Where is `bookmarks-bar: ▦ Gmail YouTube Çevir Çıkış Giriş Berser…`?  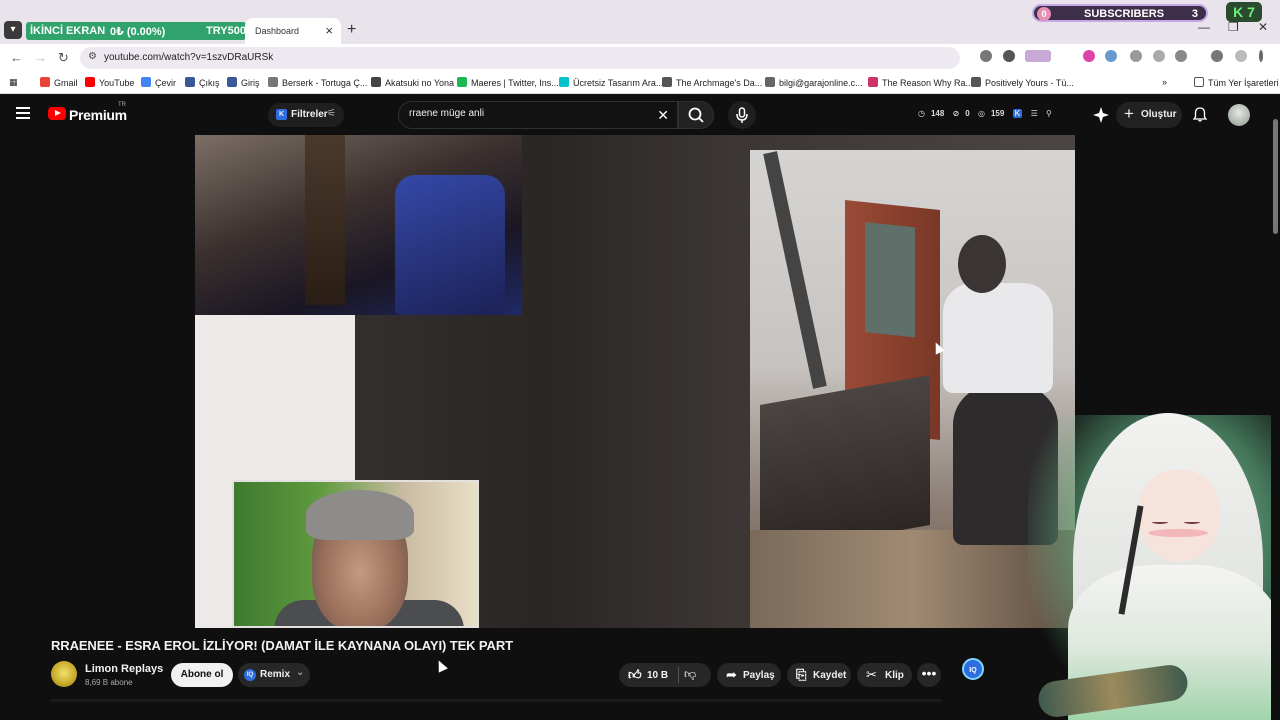 bookmarks-bar: ▦ Gmail YouTube Çevir Çıkış Giriş Berser… is located at coordinates (640, 83).